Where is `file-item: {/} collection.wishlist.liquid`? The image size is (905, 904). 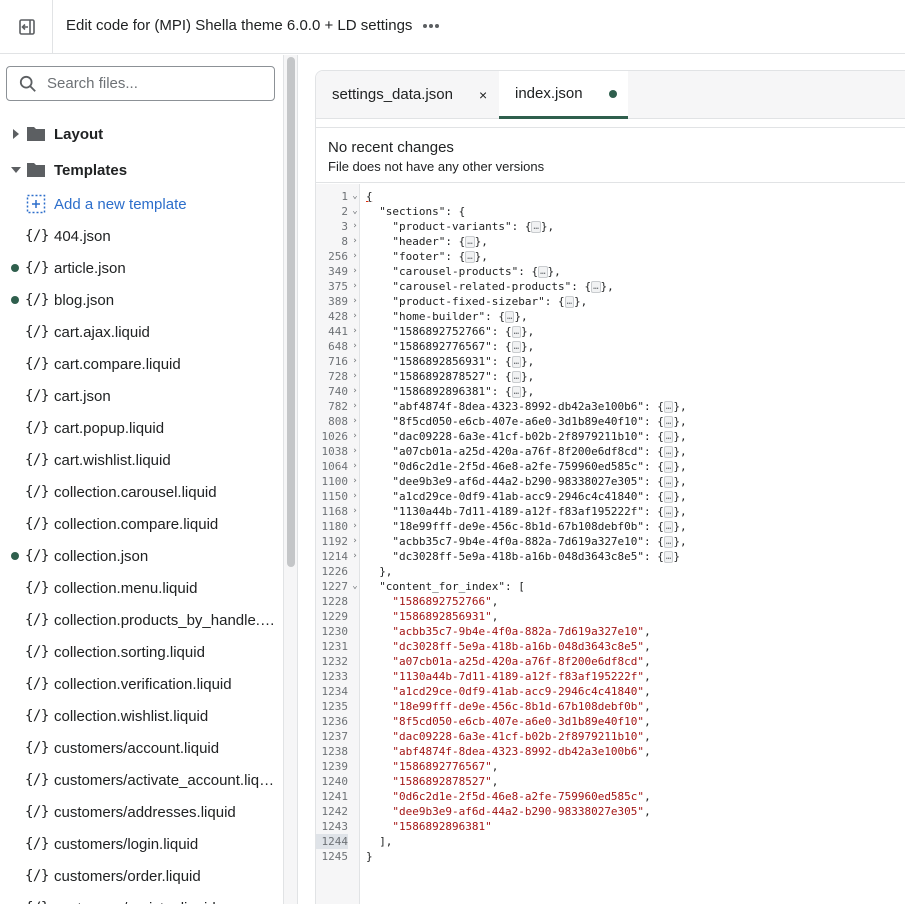
file-item: {/} collection.wishlist.liquid is located at coordinates (141, 716).